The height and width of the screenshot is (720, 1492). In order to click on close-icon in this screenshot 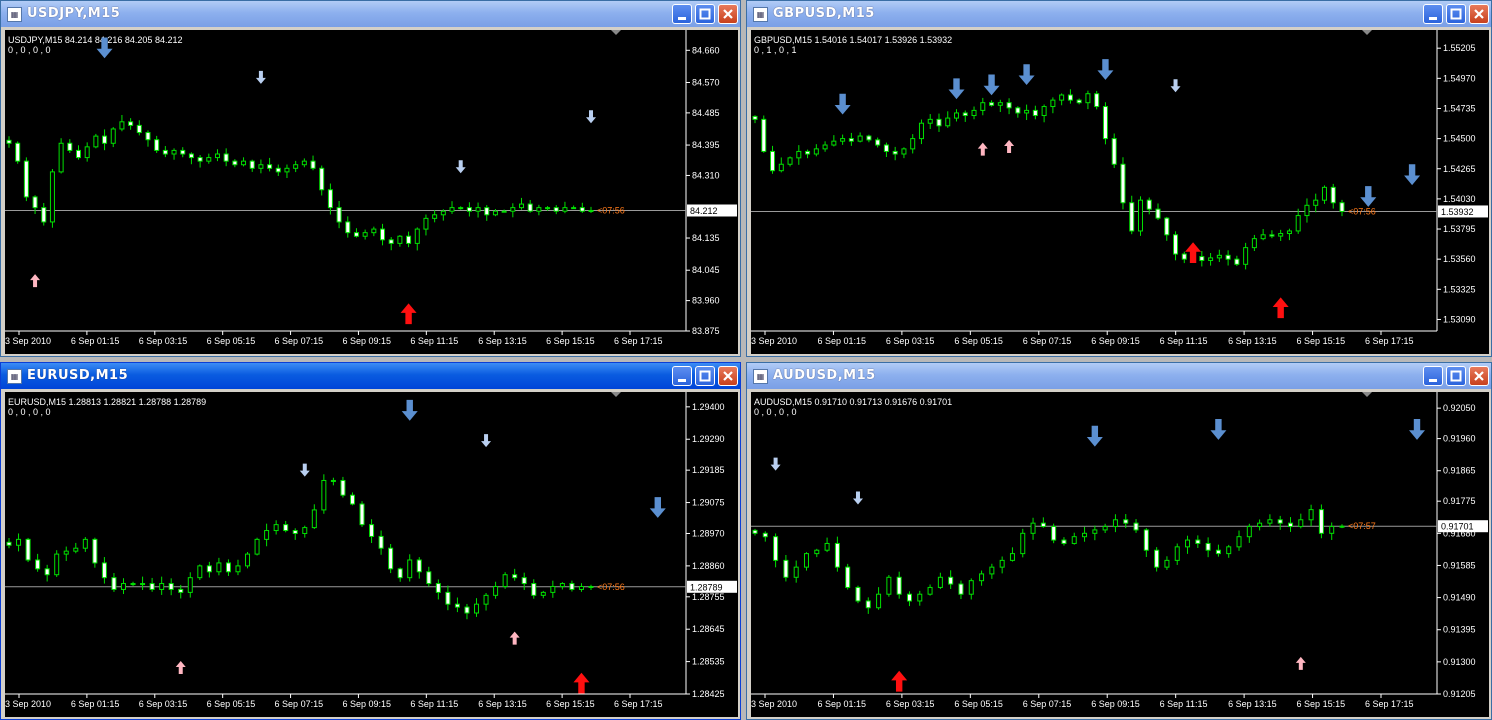, I will do `click(1479, 376)`.